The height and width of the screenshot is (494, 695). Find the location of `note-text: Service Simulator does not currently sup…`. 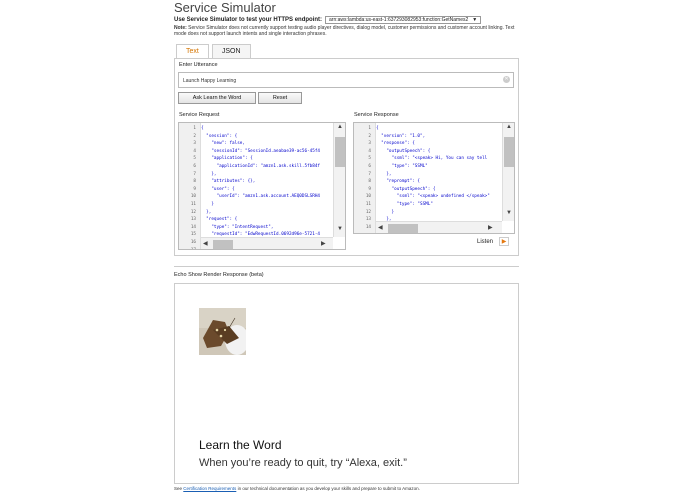

note-text: Service Simulator does not currently sup… is located at coordinates (344, 31).